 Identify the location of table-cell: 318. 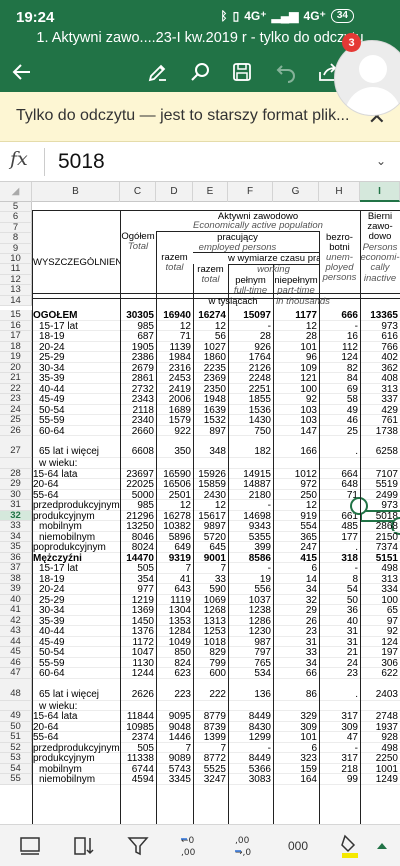
(339, 558).